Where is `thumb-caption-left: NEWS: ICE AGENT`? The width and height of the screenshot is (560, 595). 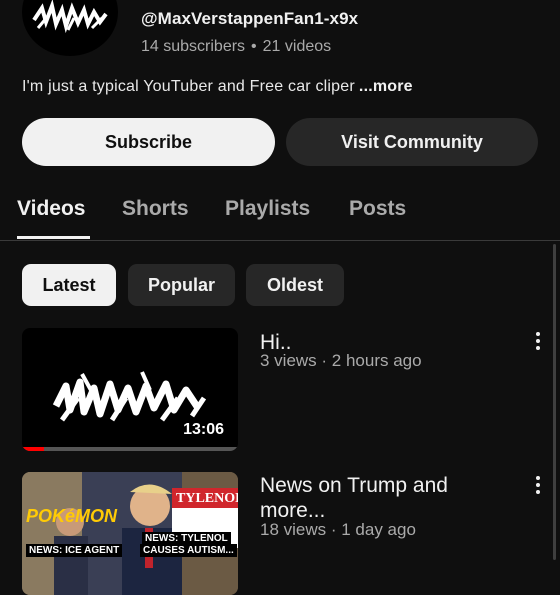
thumb-caption-left: NEWS: ICE AGENT is located at coordinates (74, 550).